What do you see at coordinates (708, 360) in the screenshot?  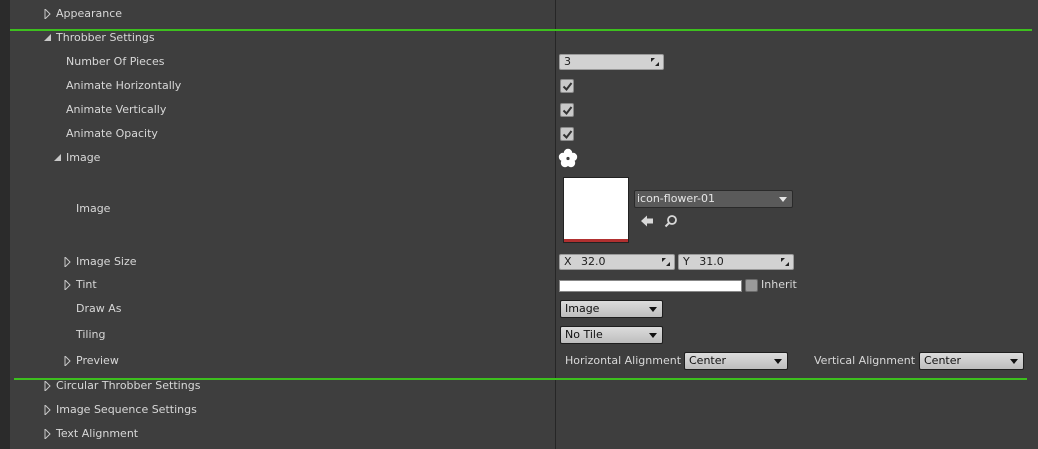 I see `horizontal-alignment-value: Center` at bounding box center [708, 360].